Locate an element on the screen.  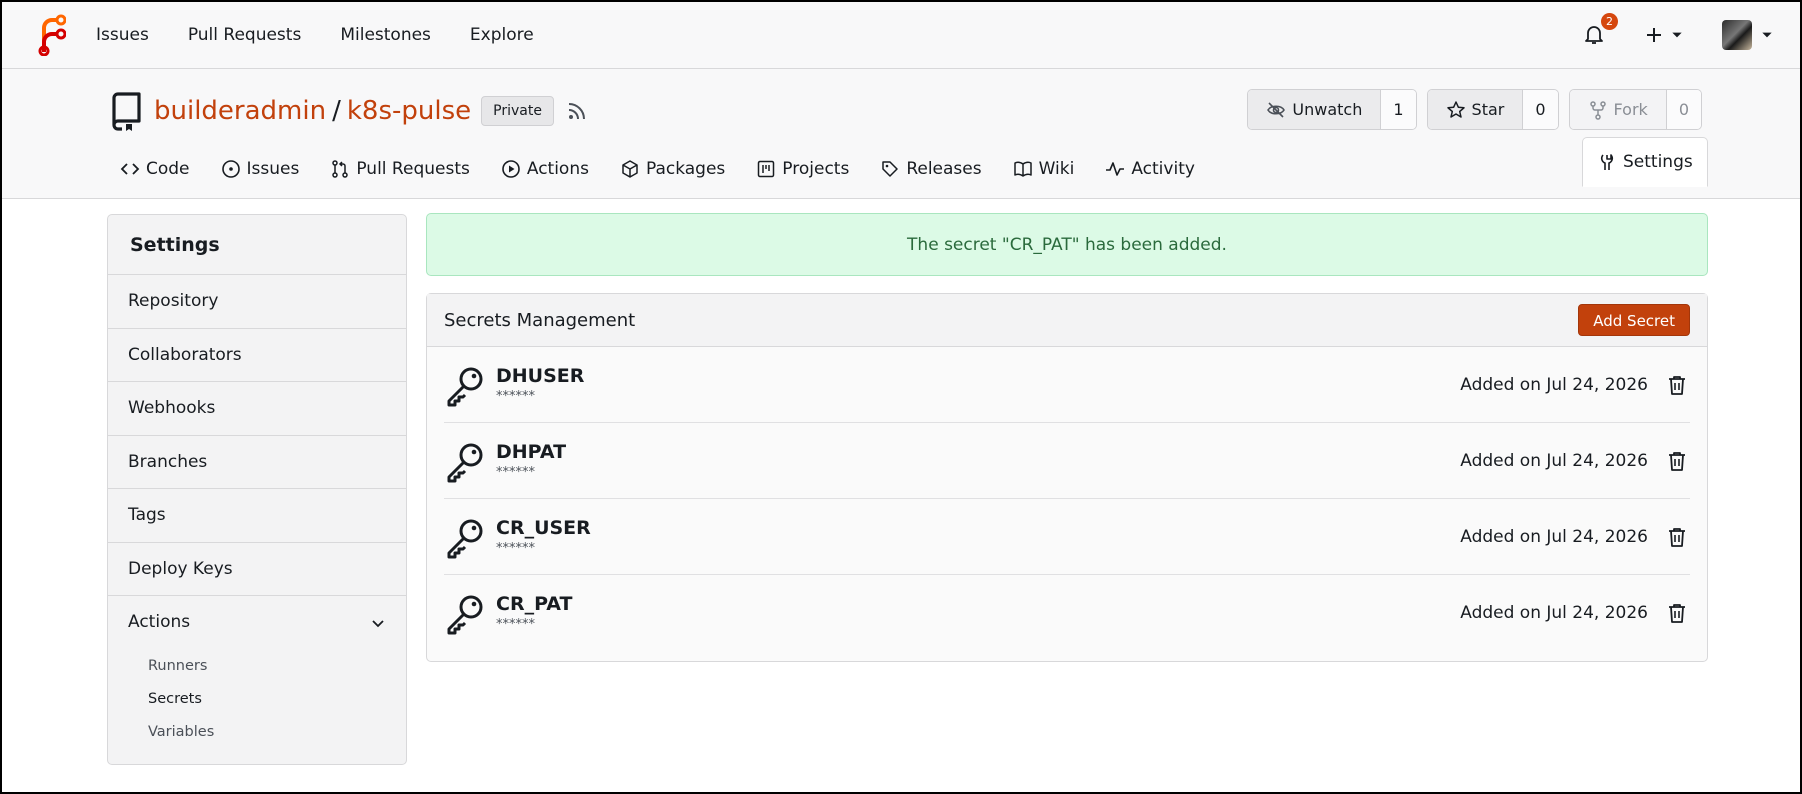
repo-name-link: k8s-pulse is located at coordinates (409, 111).